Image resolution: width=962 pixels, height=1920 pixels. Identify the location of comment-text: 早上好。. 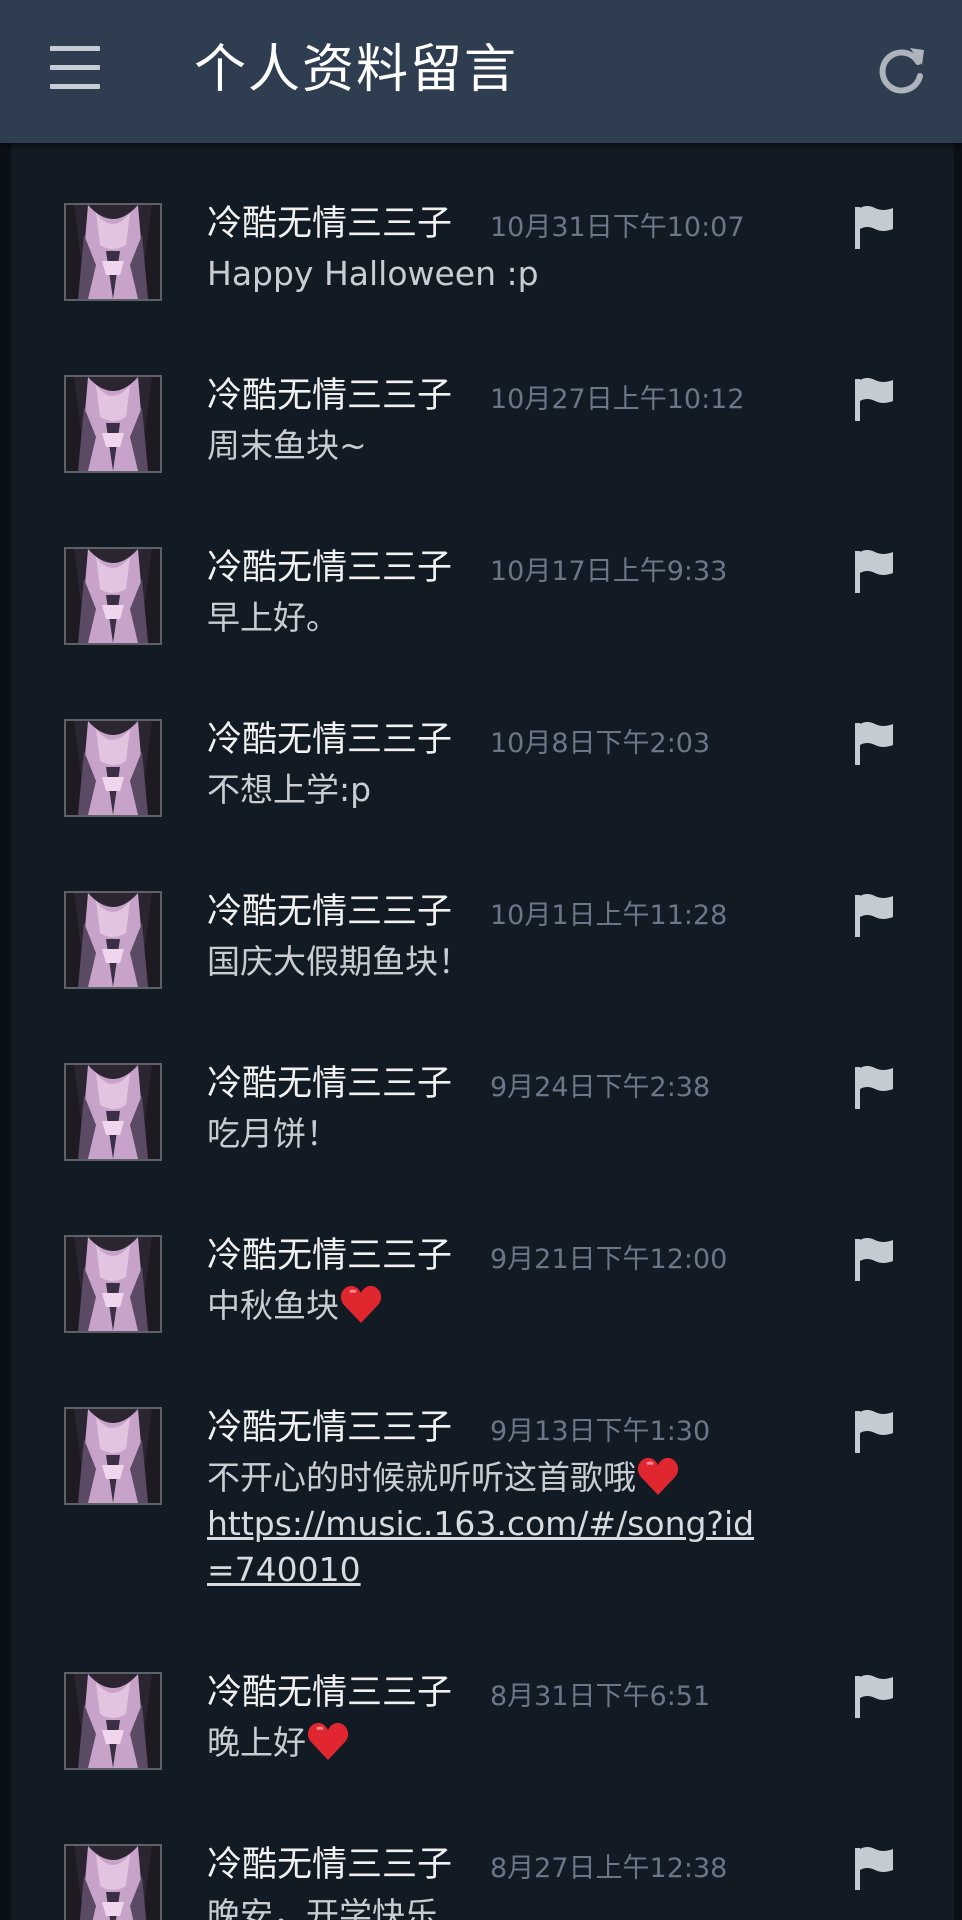
(487, 618).